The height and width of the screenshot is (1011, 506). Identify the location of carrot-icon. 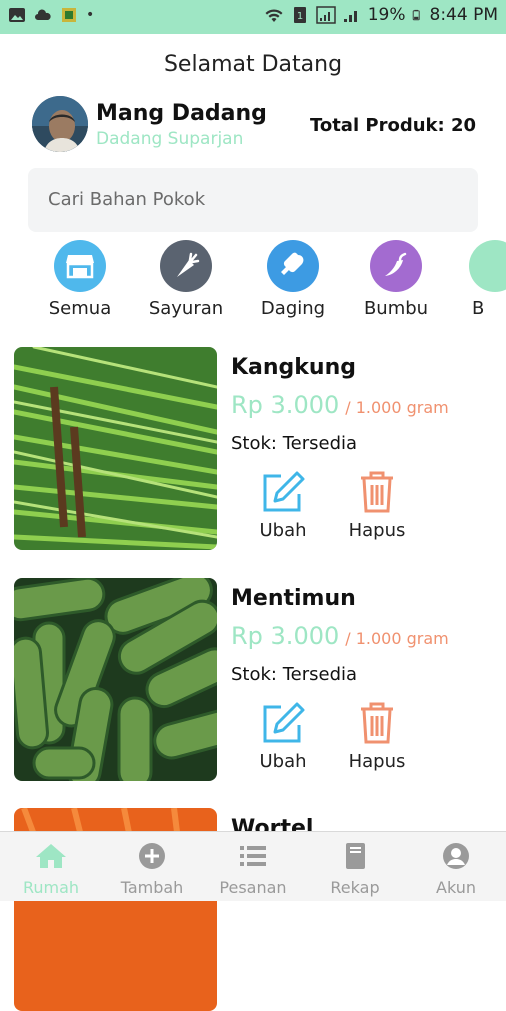
(186, 266).